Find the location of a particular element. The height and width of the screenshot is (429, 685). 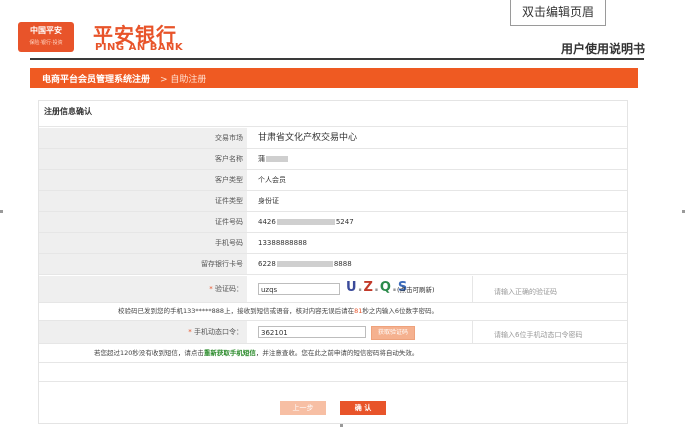

value-customer-name: 蒲 is located at coordinates (273, 159).